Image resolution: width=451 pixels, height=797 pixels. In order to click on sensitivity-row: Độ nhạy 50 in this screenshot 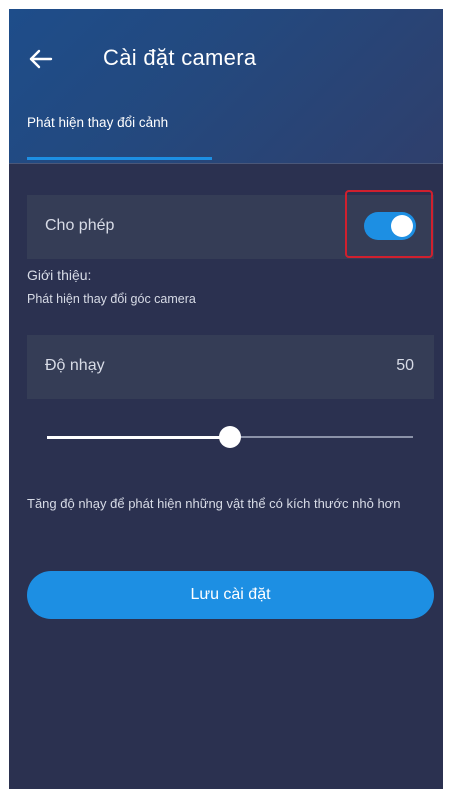, I will do `click(230, 367)`.